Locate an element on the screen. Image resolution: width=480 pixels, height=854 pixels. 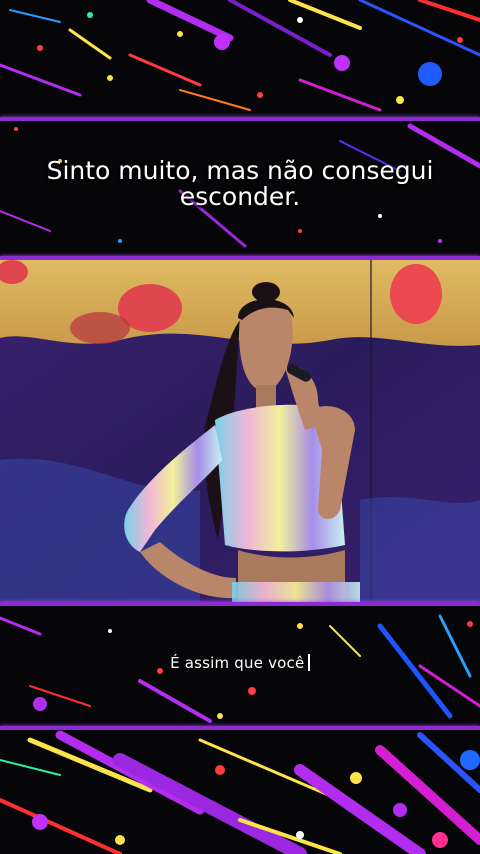
lyric-caption-top: Sinto muito, mas não consegui esconder. is located at coordinates (240, 184).